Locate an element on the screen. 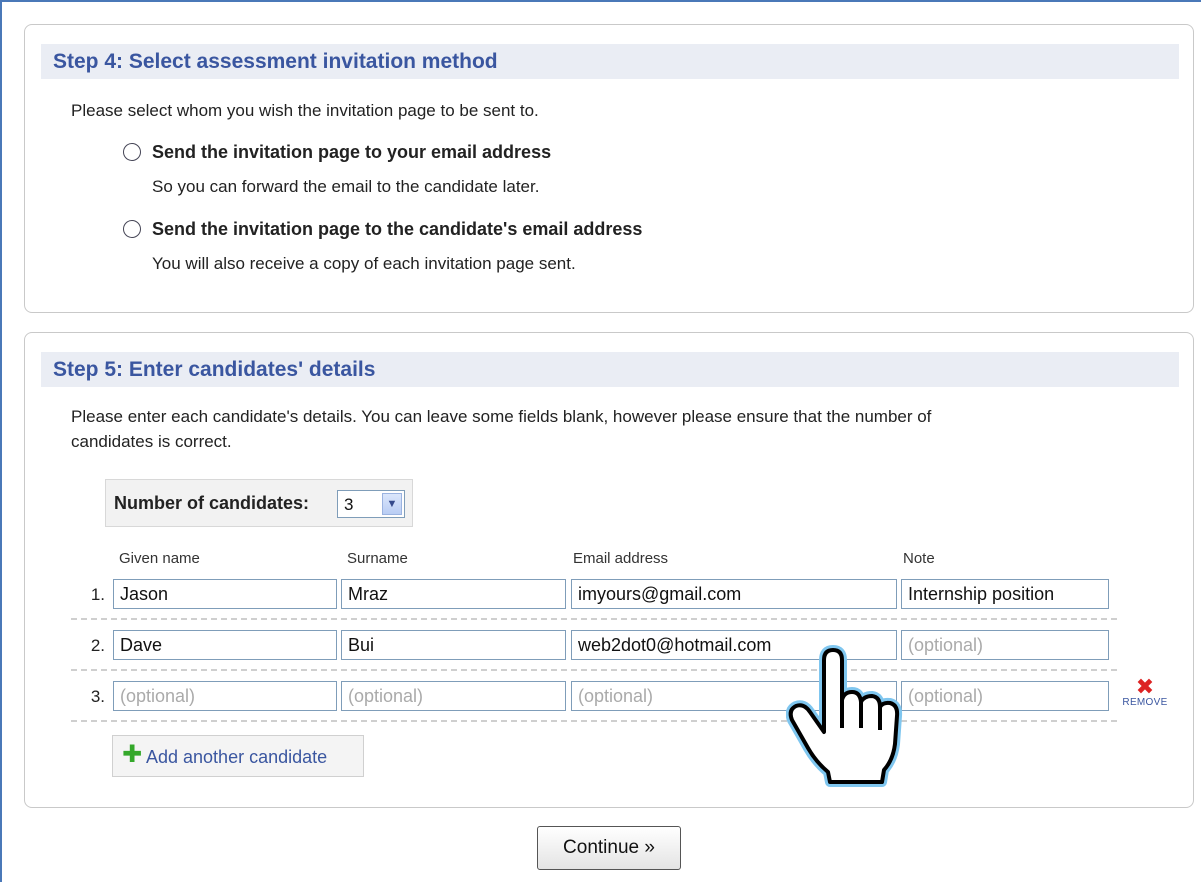 The image size is (1203, 884). column-note: Note is located at coordinates (919, 558).